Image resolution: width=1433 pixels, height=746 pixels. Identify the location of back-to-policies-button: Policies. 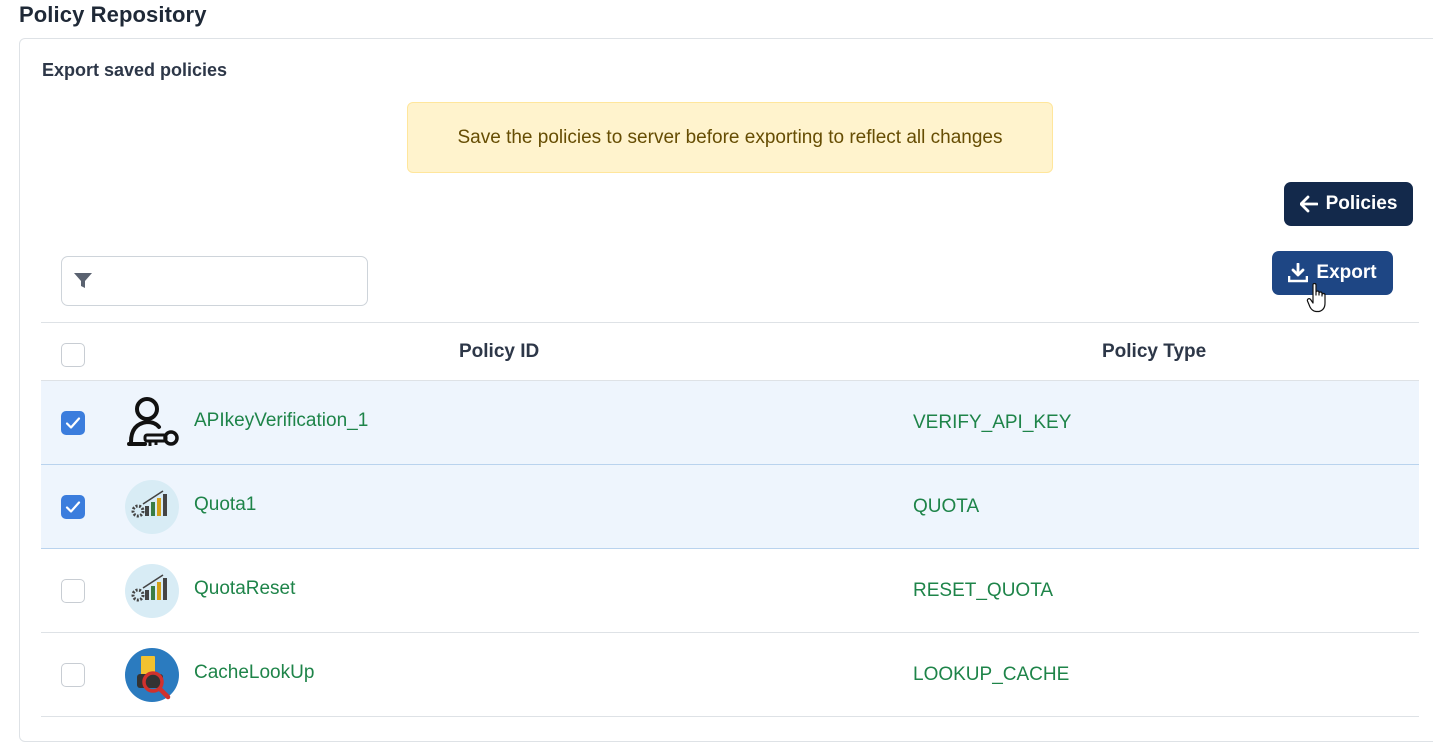
(1348, 204).